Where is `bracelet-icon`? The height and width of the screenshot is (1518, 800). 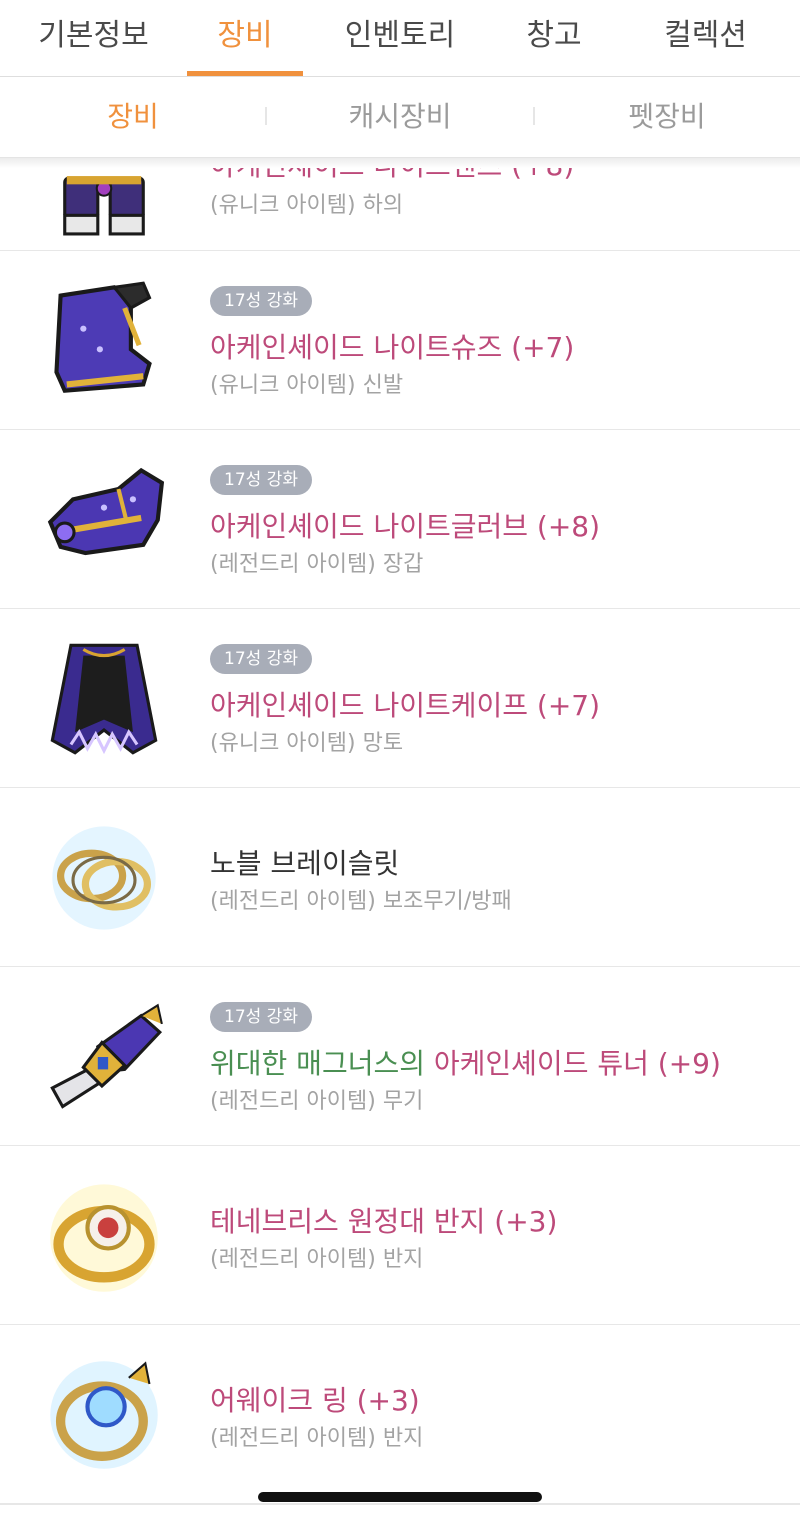
bracelet-icon is located at coordinates (104, 878).